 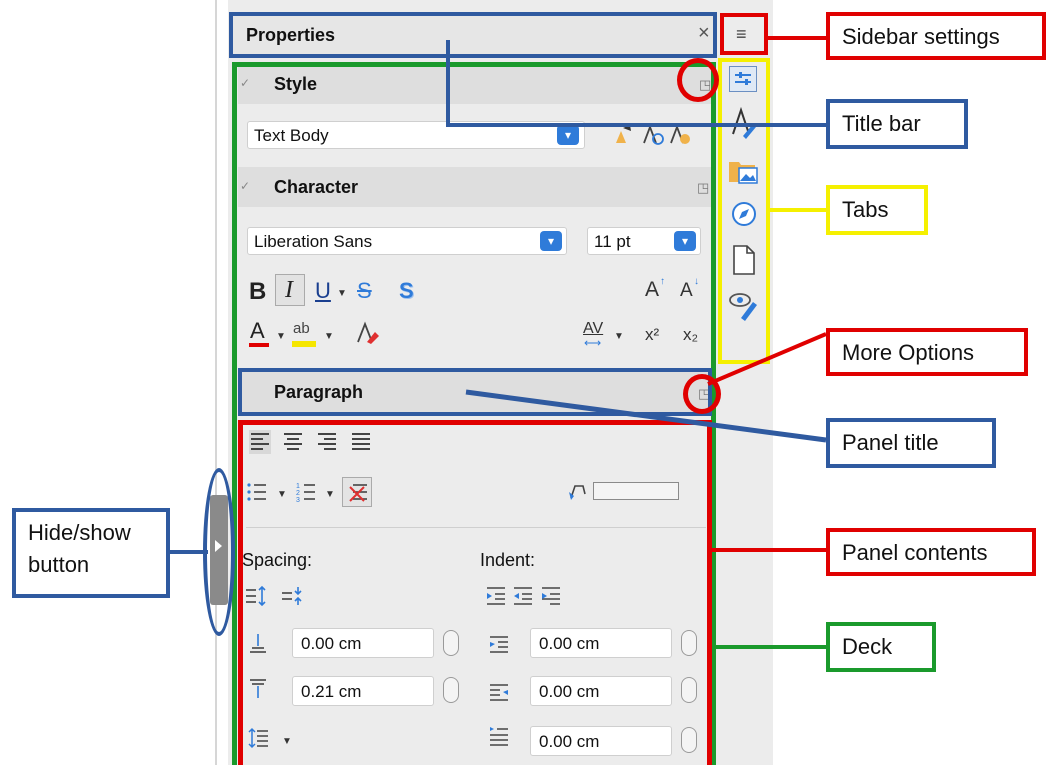 I want to click on callout-sidebar-settings: Sidebar settings, so click(x=936, y=36).